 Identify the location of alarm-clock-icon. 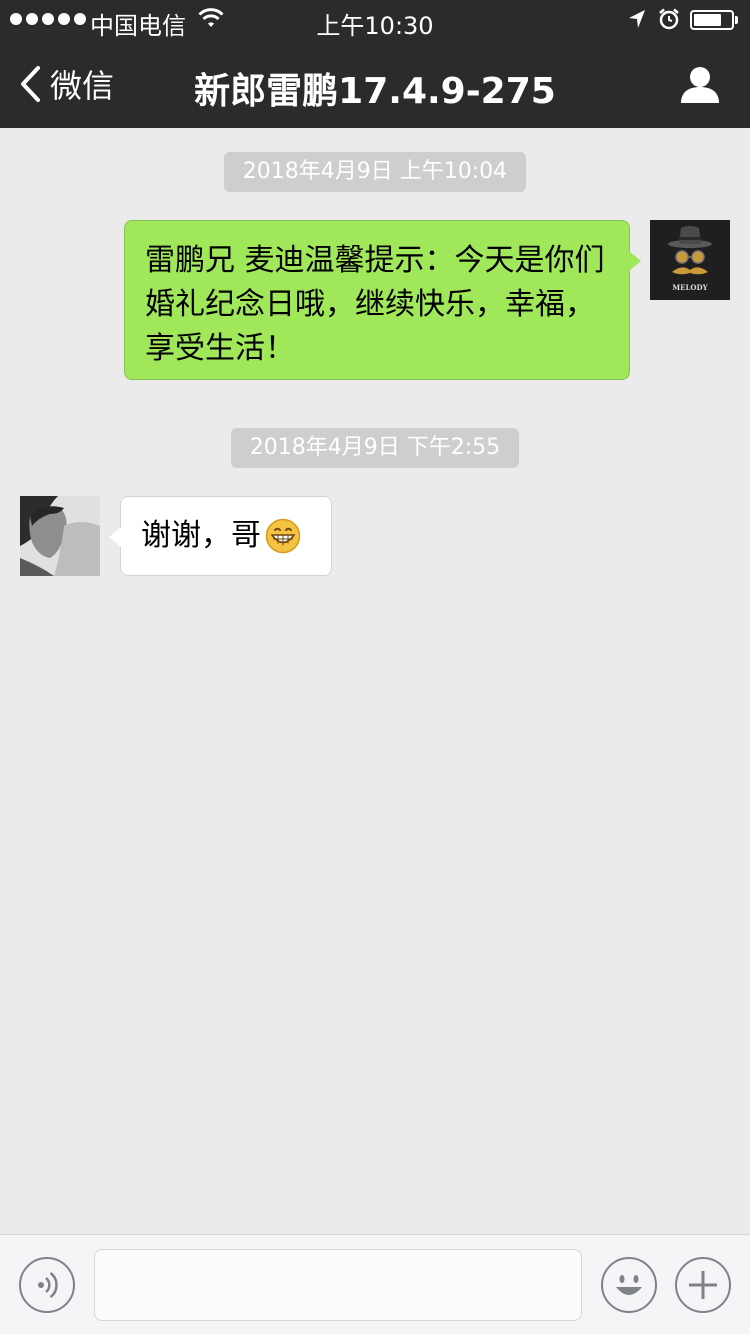
(669, 19).